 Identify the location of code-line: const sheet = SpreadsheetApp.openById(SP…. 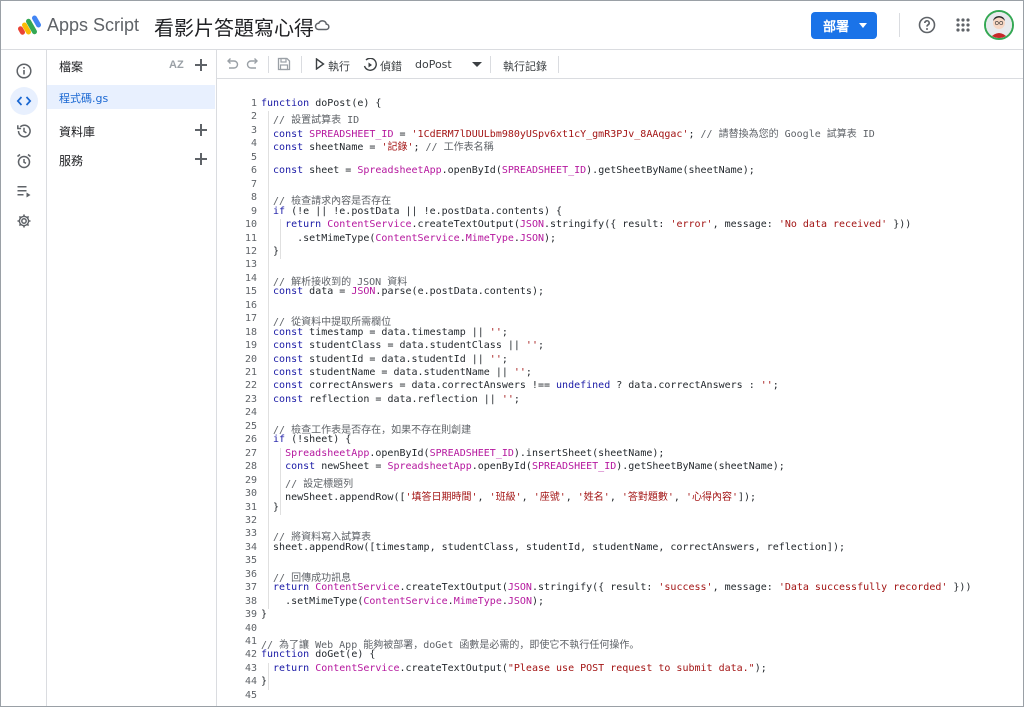
(508, 170).